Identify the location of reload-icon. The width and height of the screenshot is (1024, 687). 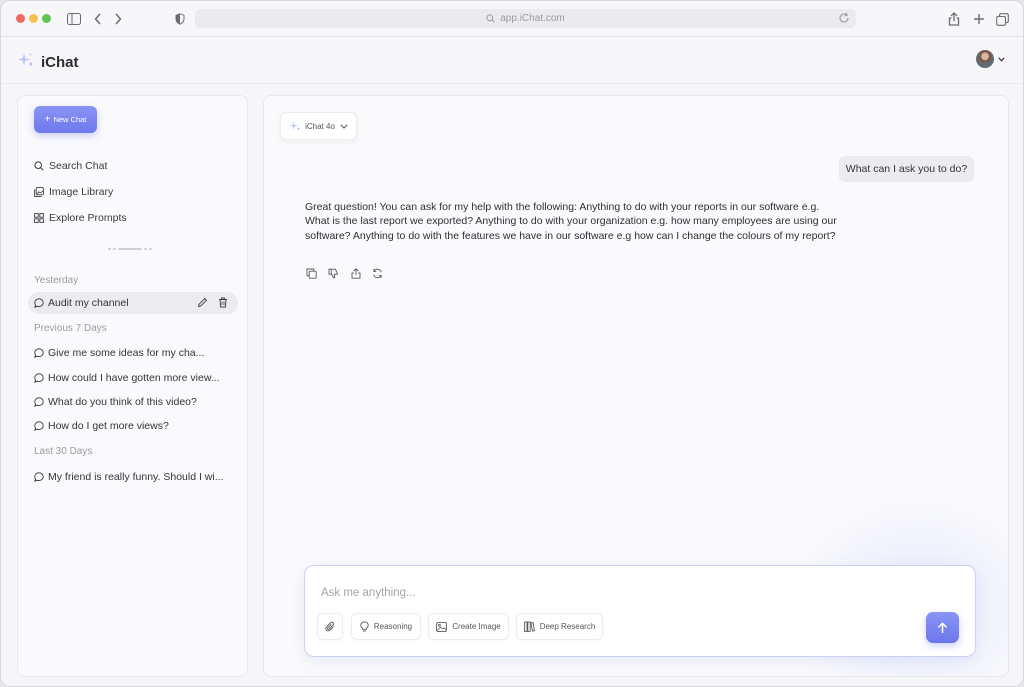
(844, 18).